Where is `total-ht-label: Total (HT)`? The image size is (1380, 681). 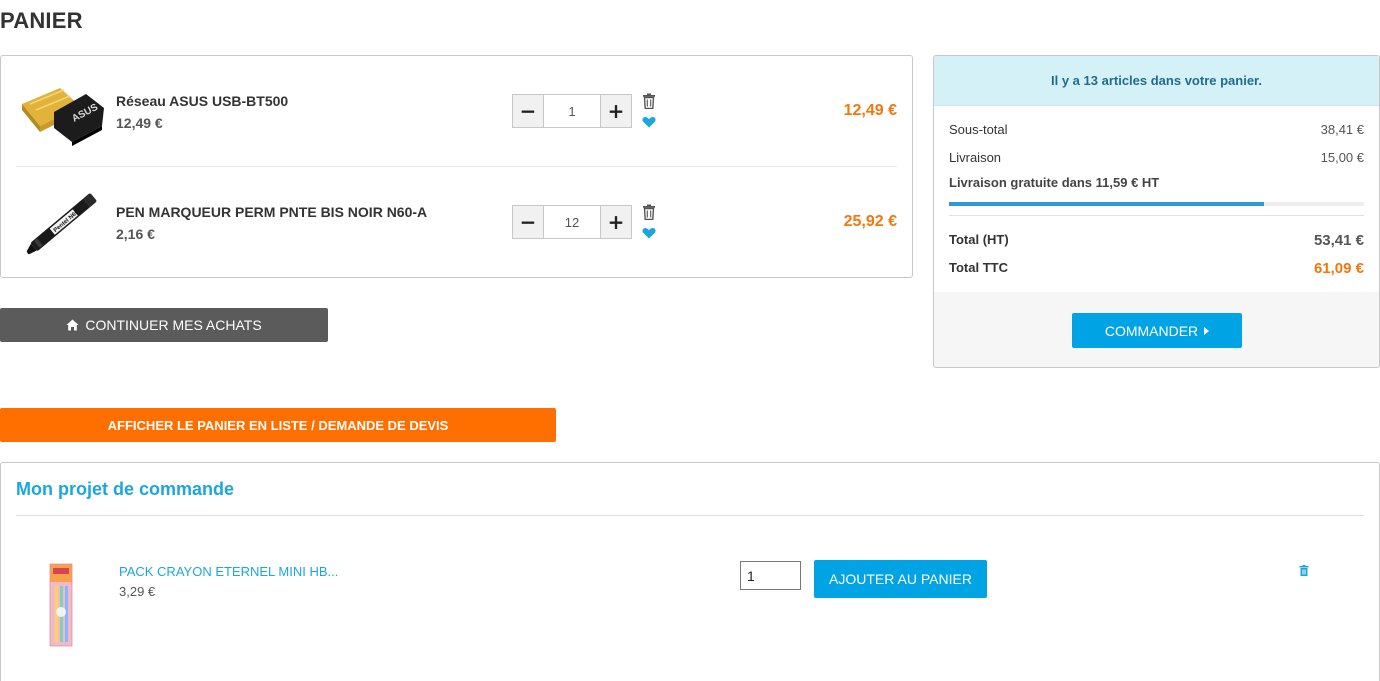 total-ht-label: Total (HT) is located at coordinates (979, 239).